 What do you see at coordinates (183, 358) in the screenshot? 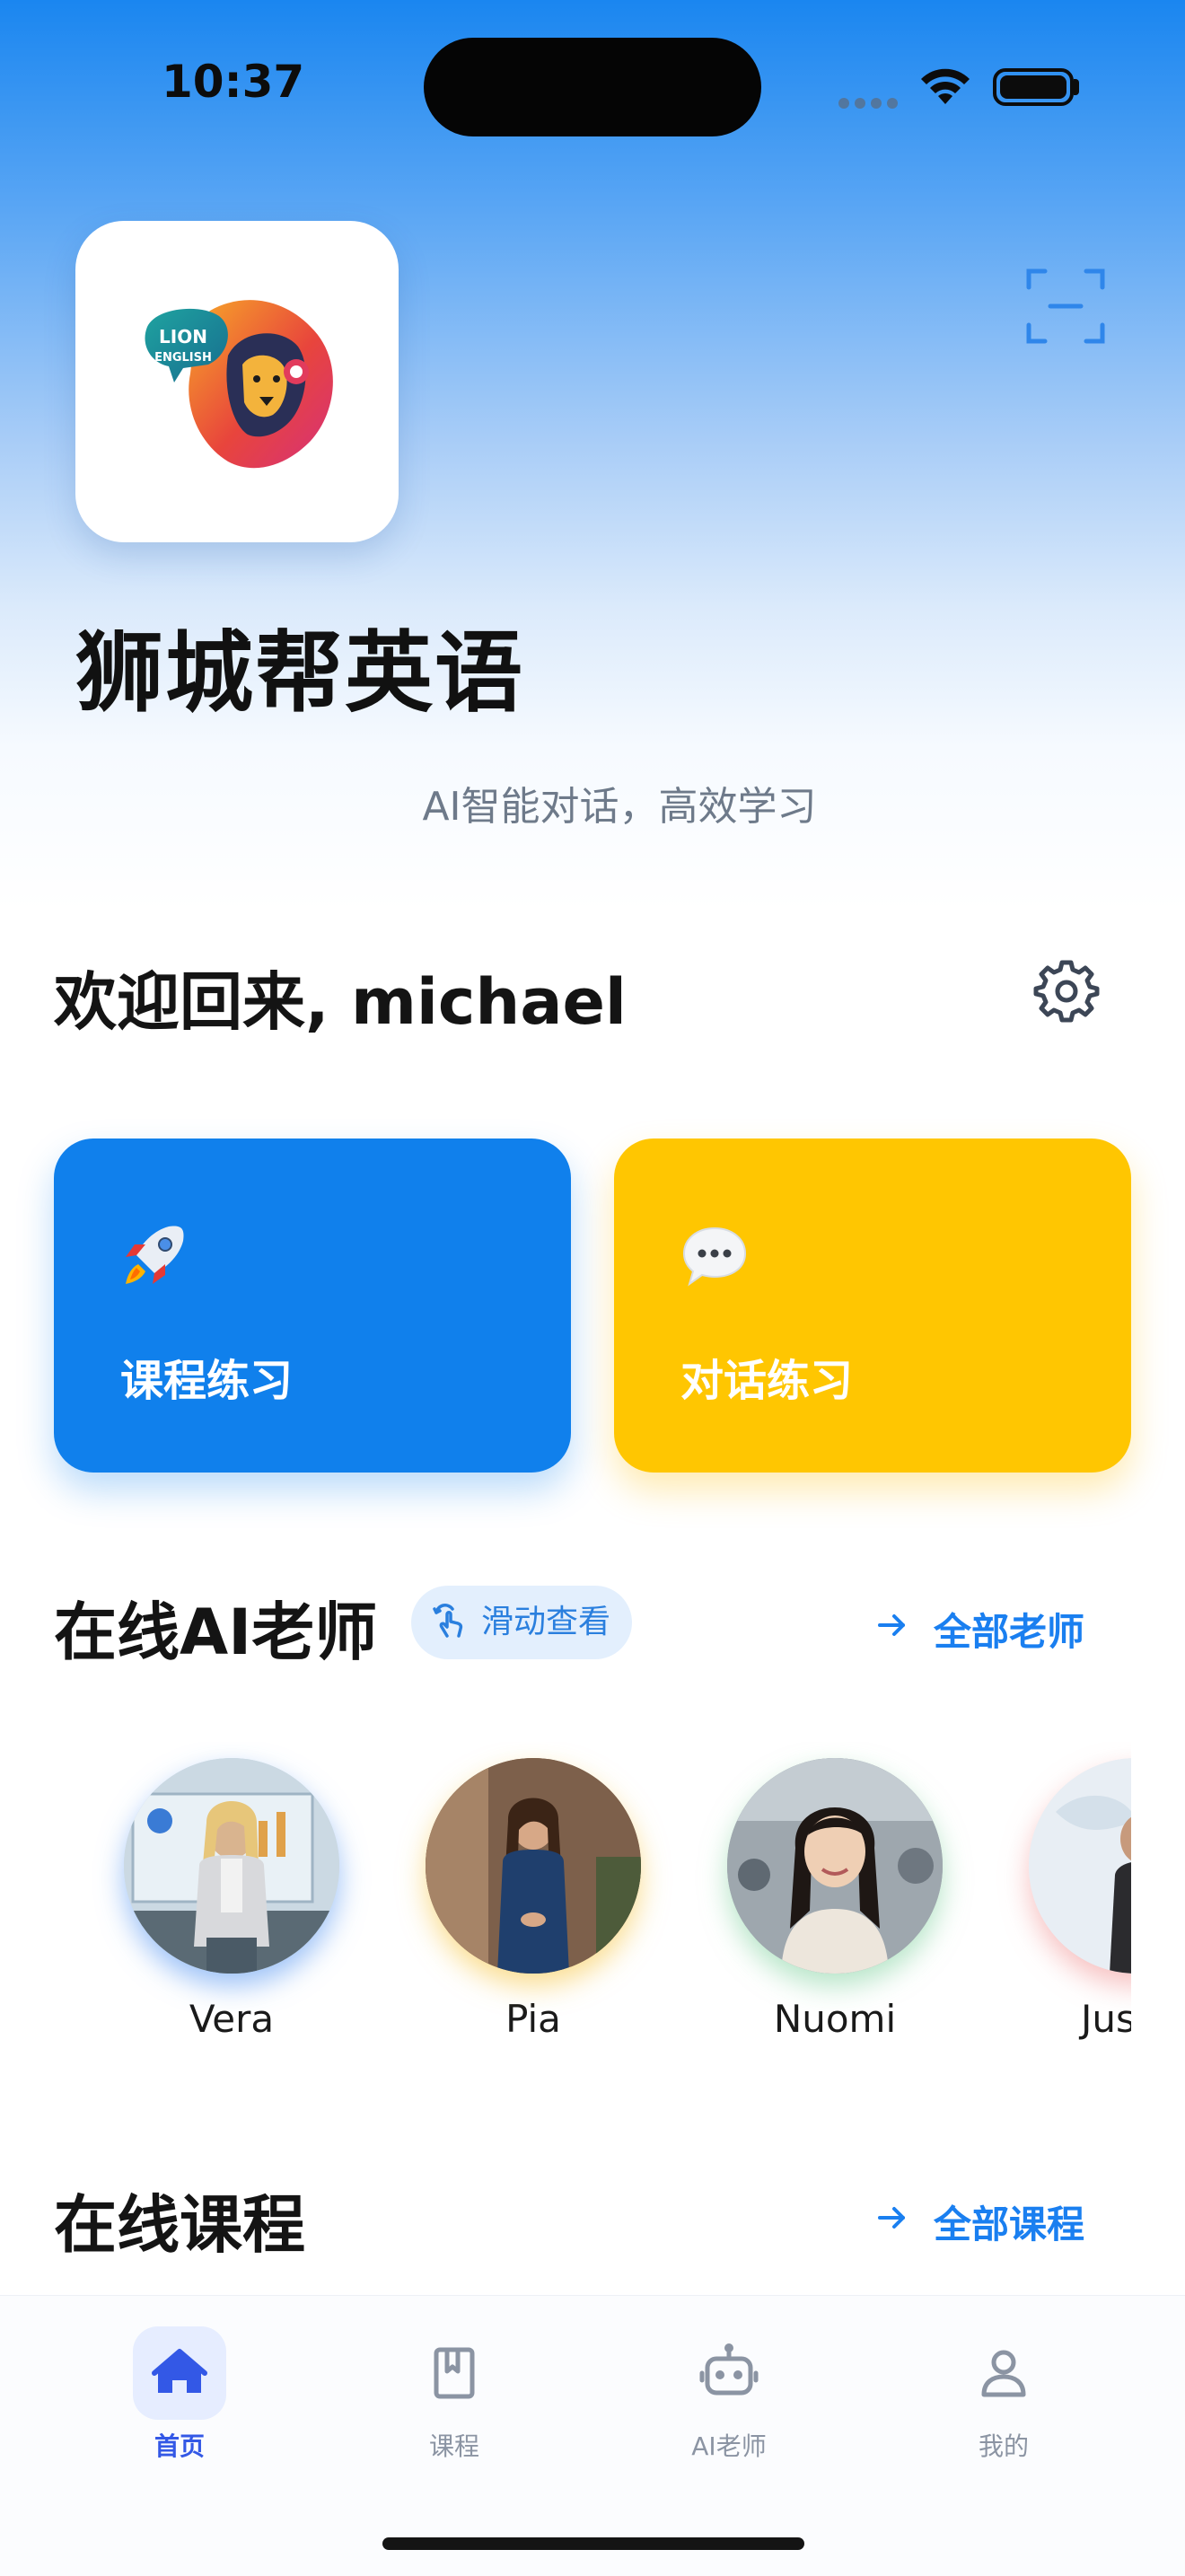
I see `logo-text-english: ENGLISH` at bounding box center [183, 358].